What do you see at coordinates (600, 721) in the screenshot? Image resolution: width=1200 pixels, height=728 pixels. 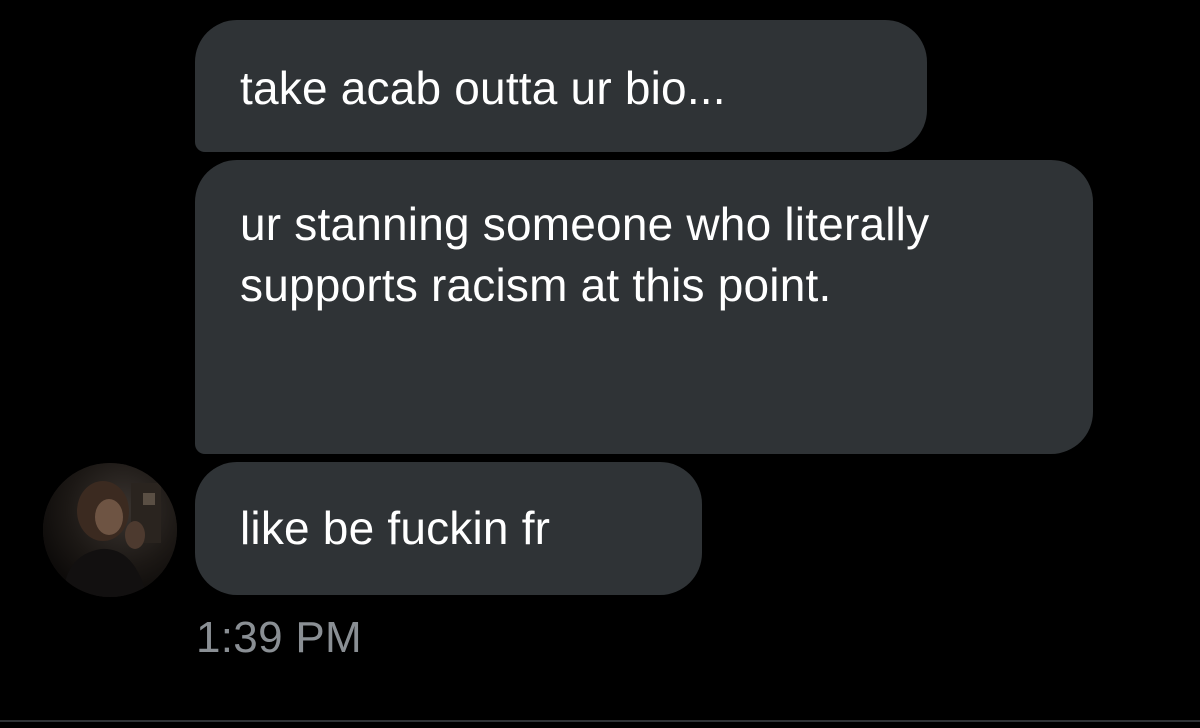 I see `divider` at bounding box center [600, 721].